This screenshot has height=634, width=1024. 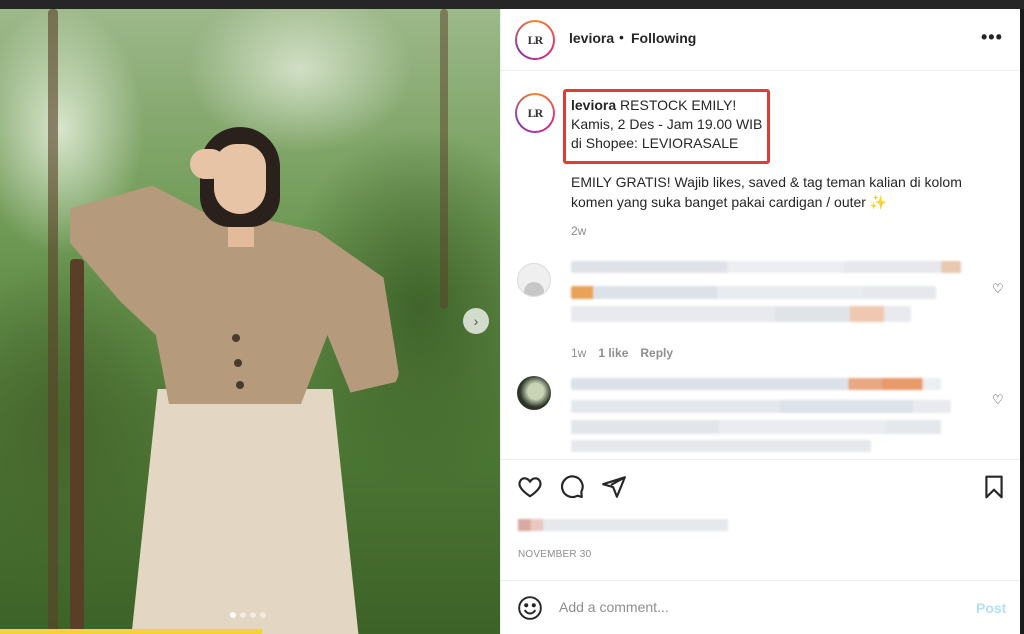 I want to click on add-comment-bar: Post, so click(x=761, y=607).